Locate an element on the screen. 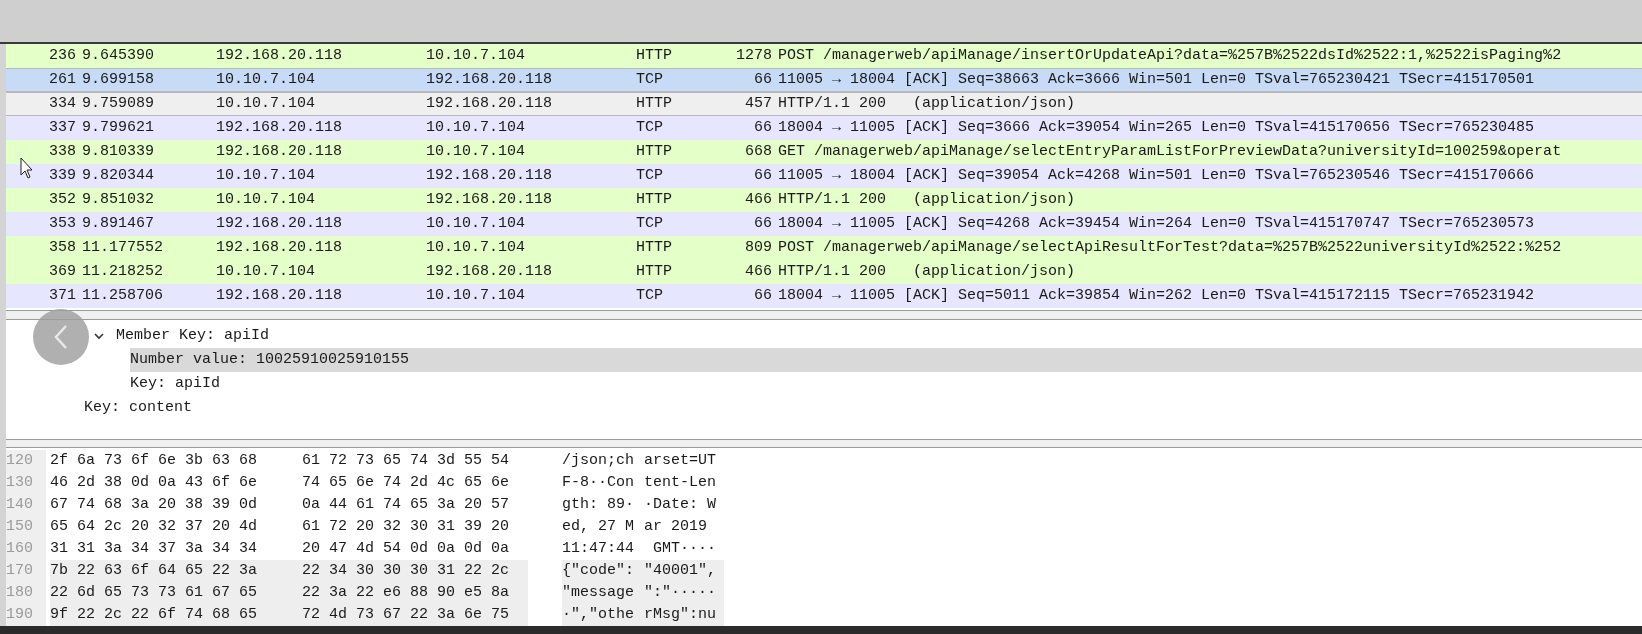 The height and width of the screenshot is (634, 1642). table-cell-text: 9.810339 is located at coordinates (118, 151).